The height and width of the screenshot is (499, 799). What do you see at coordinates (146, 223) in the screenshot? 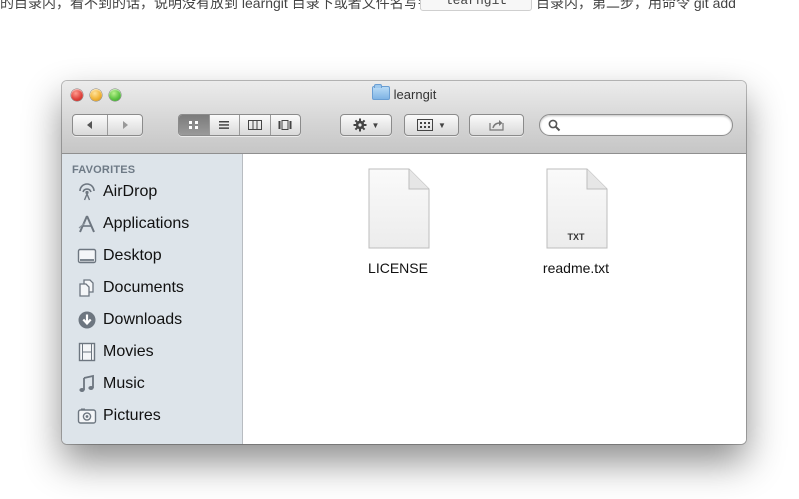
I see `sidebar-item-label: Applications` at bounding box center [146, 223].